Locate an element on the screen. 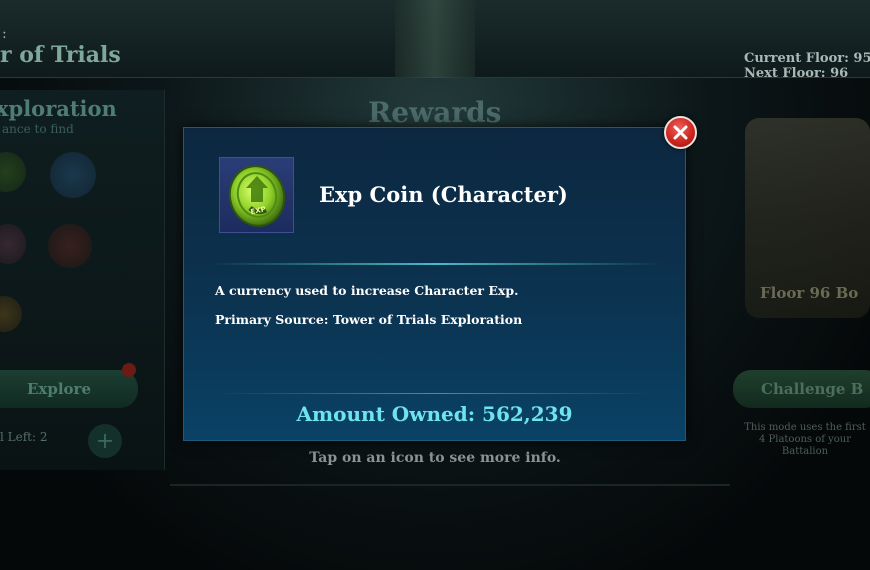 Image resolution: width=870 pixels, height=570 pixels. explore-button: Explore is located at coordinates (69, 389).